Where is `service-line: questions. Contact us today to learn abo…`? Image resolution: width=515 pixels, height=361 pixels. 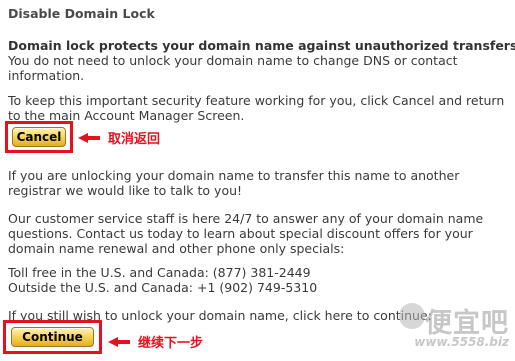 service-line: questions. Contact us today to learn abo… is located at coordinates (240, 233).